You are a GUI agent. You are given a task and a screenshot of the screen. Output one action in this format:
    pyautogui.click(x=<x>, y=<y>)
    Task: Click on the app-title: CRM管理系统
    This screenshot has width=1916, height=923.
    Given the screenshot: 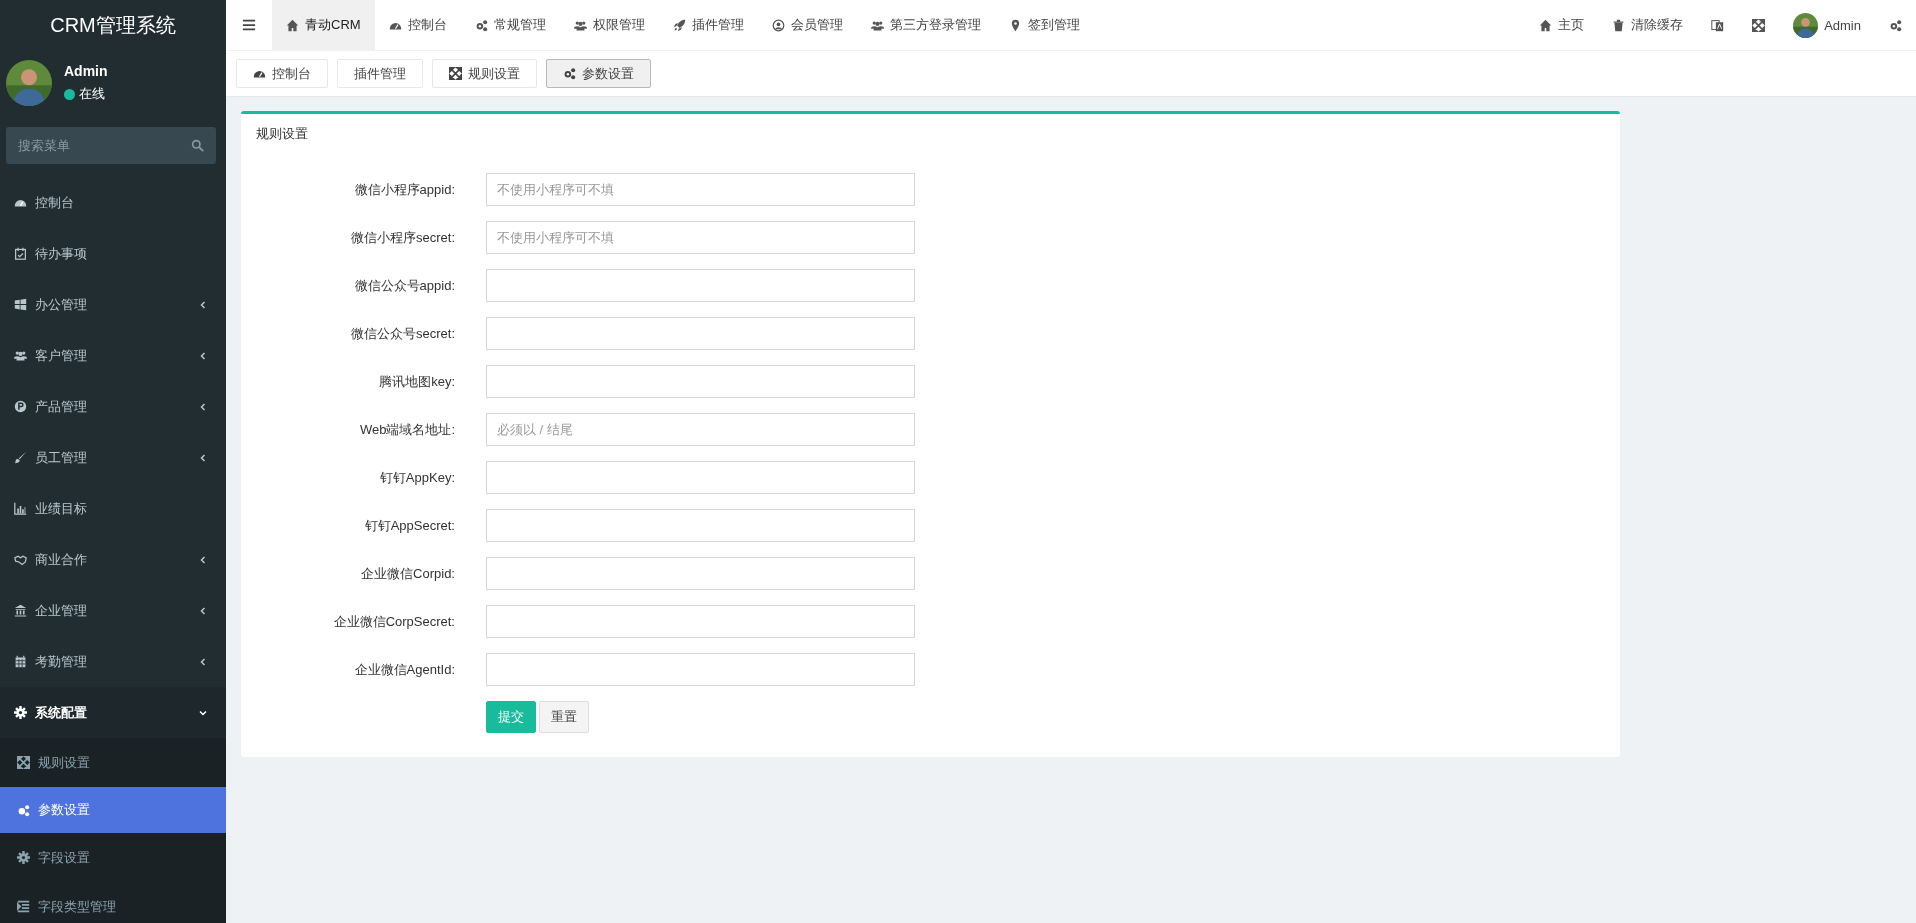 What is the action you would take?
    pyautogui.click(x=113, y=25)
    